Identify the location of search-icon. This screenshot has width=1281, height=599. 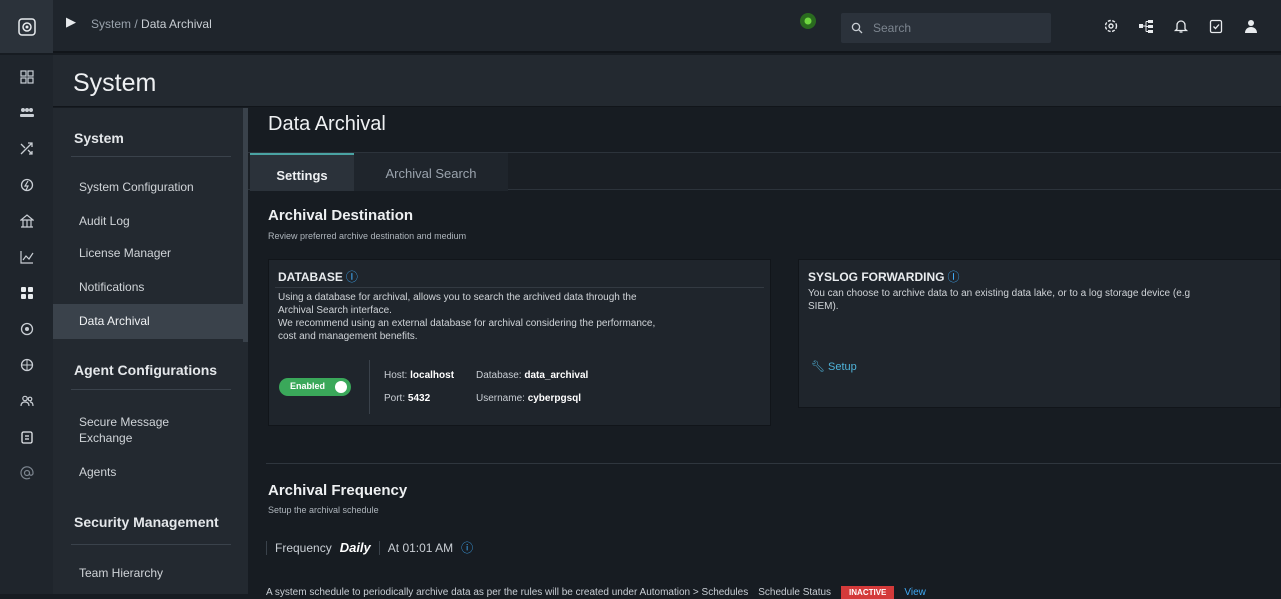
(857, 28).